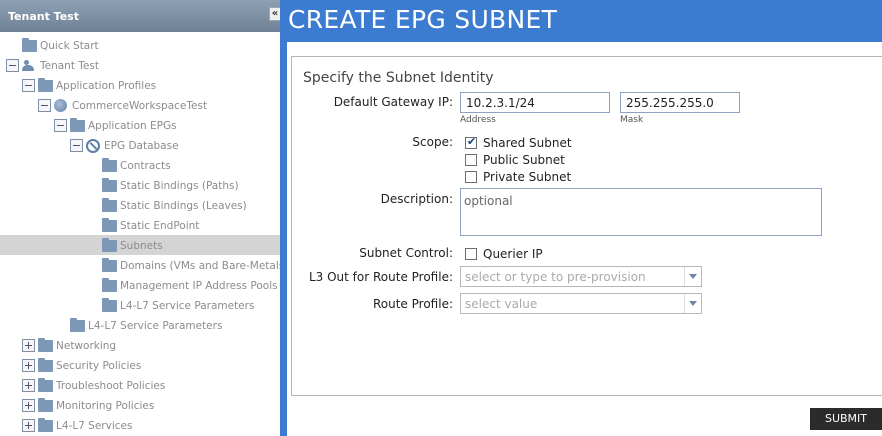 The image size is (882, 436). Describe the element at coordinates (432, 142) in the screenshot. I see `scope-label: Scope:` at that location.